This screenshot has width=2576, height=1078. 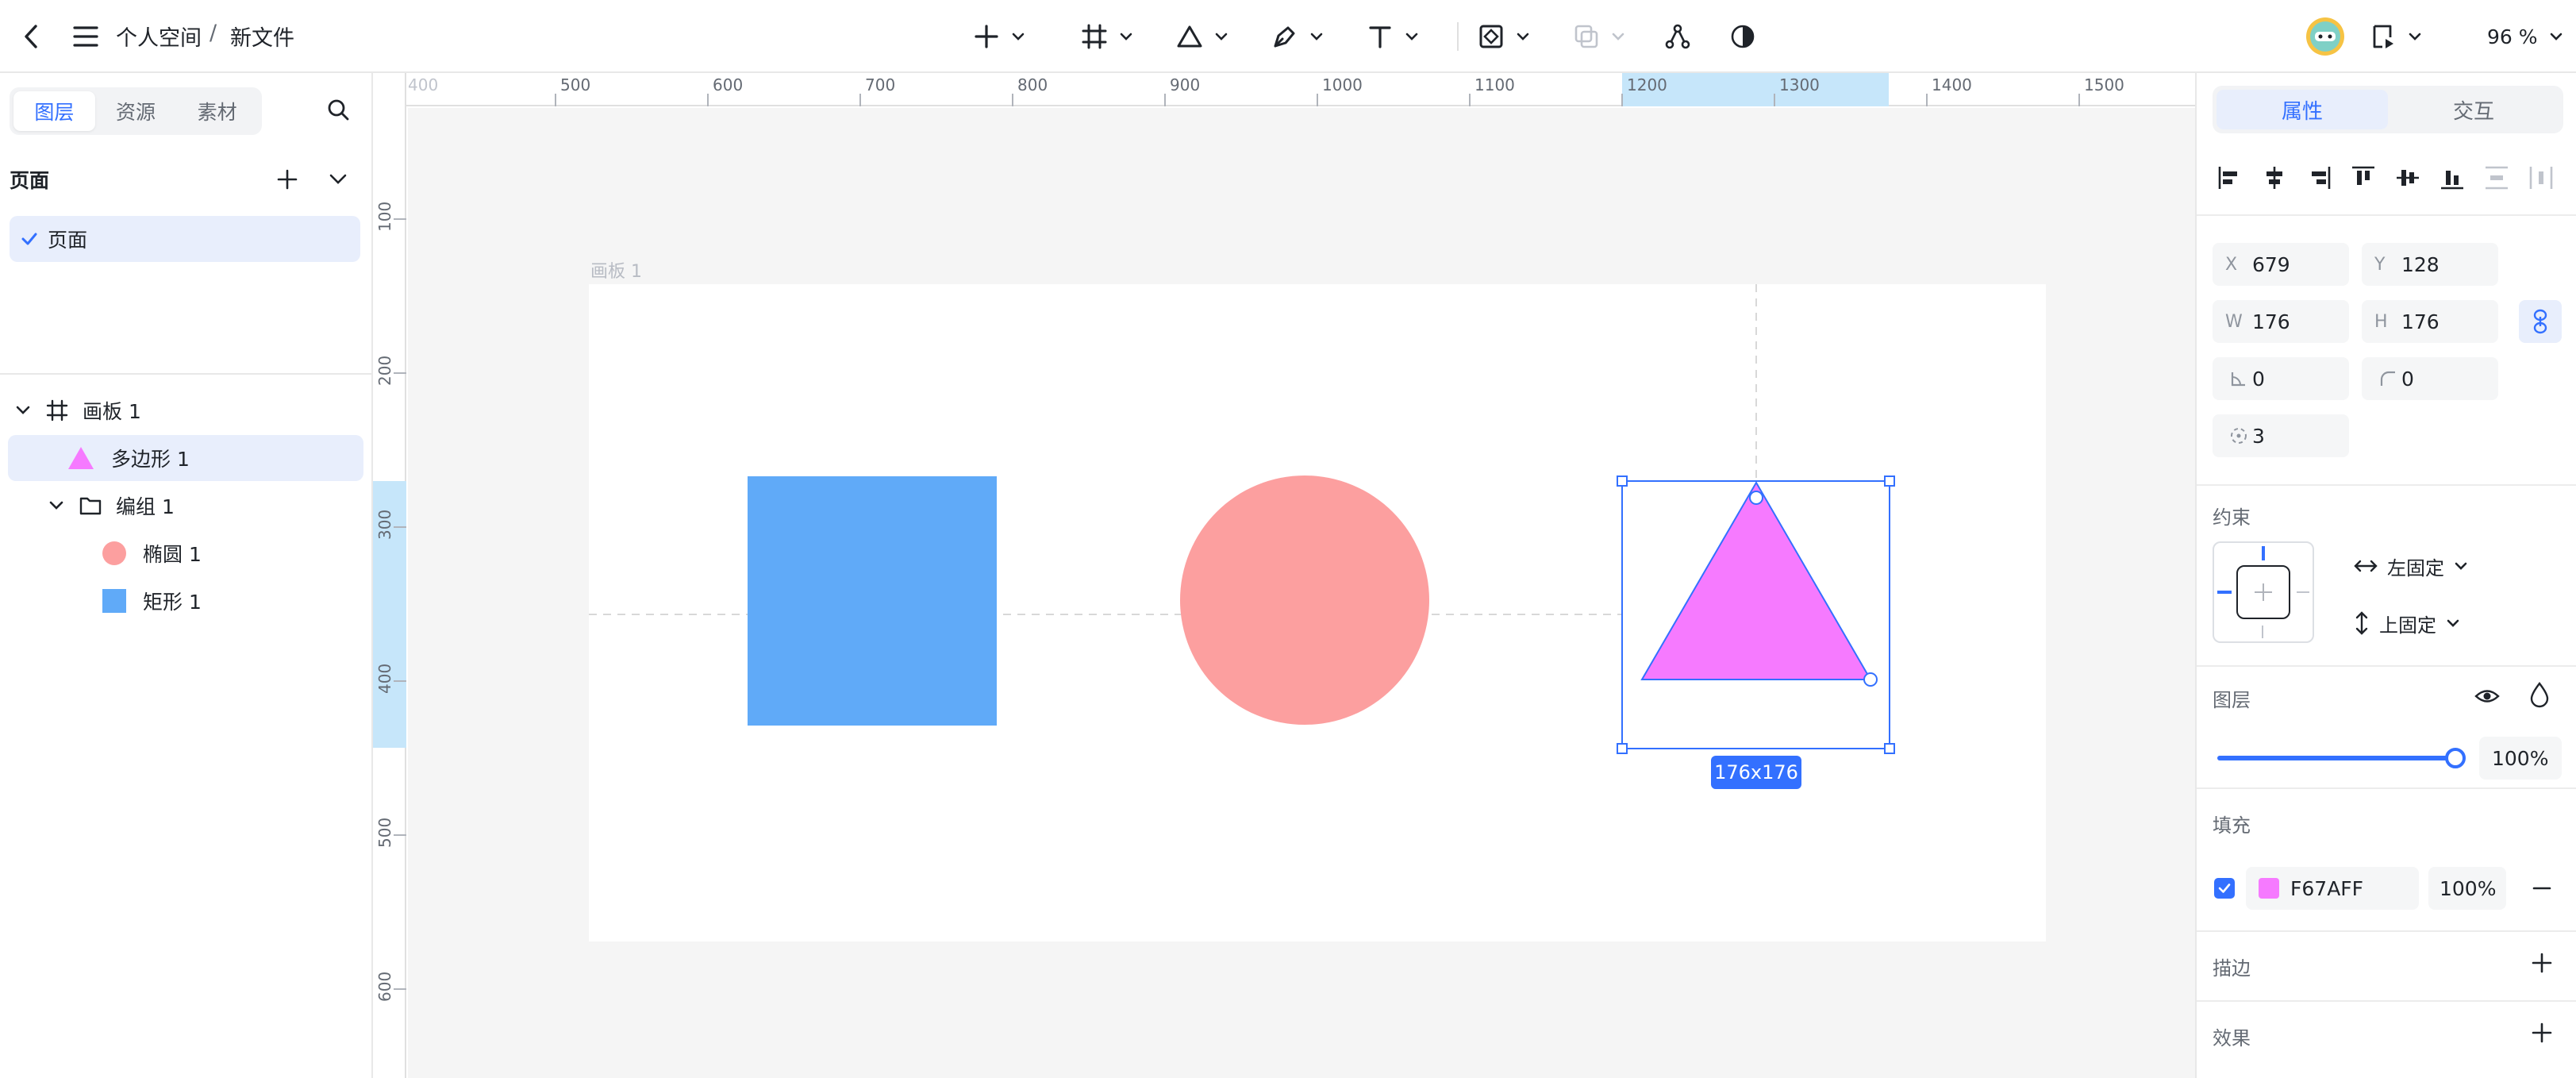 I want to click on radius-value: 0, so click(x=2407, y=379).